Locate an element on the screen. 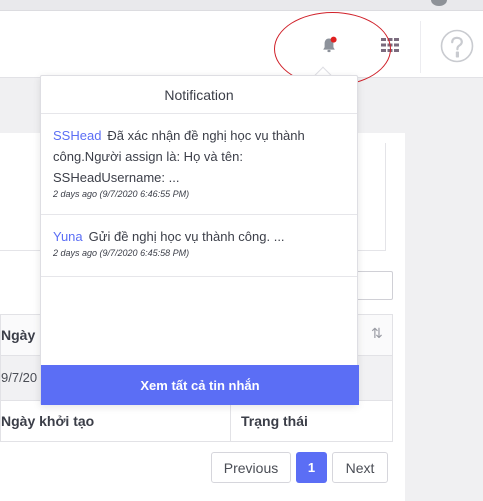 The height and width of the screenshot is (501, 483). browser-top-strip is located at coordinates (241, 5).